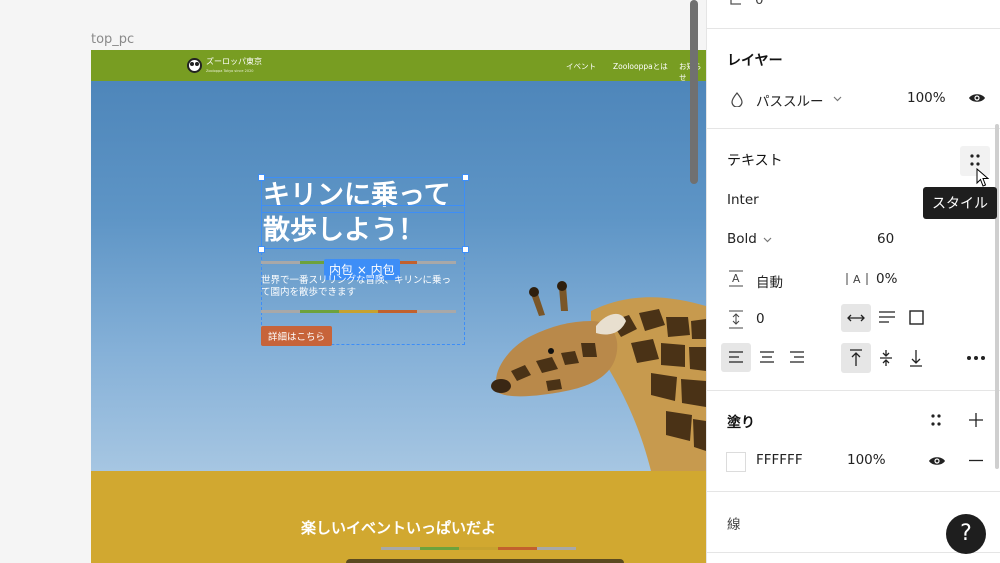 The width and height of the screenshot is (1000, 563). I want to click on text-section-title: テキスト, so click(755, 161).